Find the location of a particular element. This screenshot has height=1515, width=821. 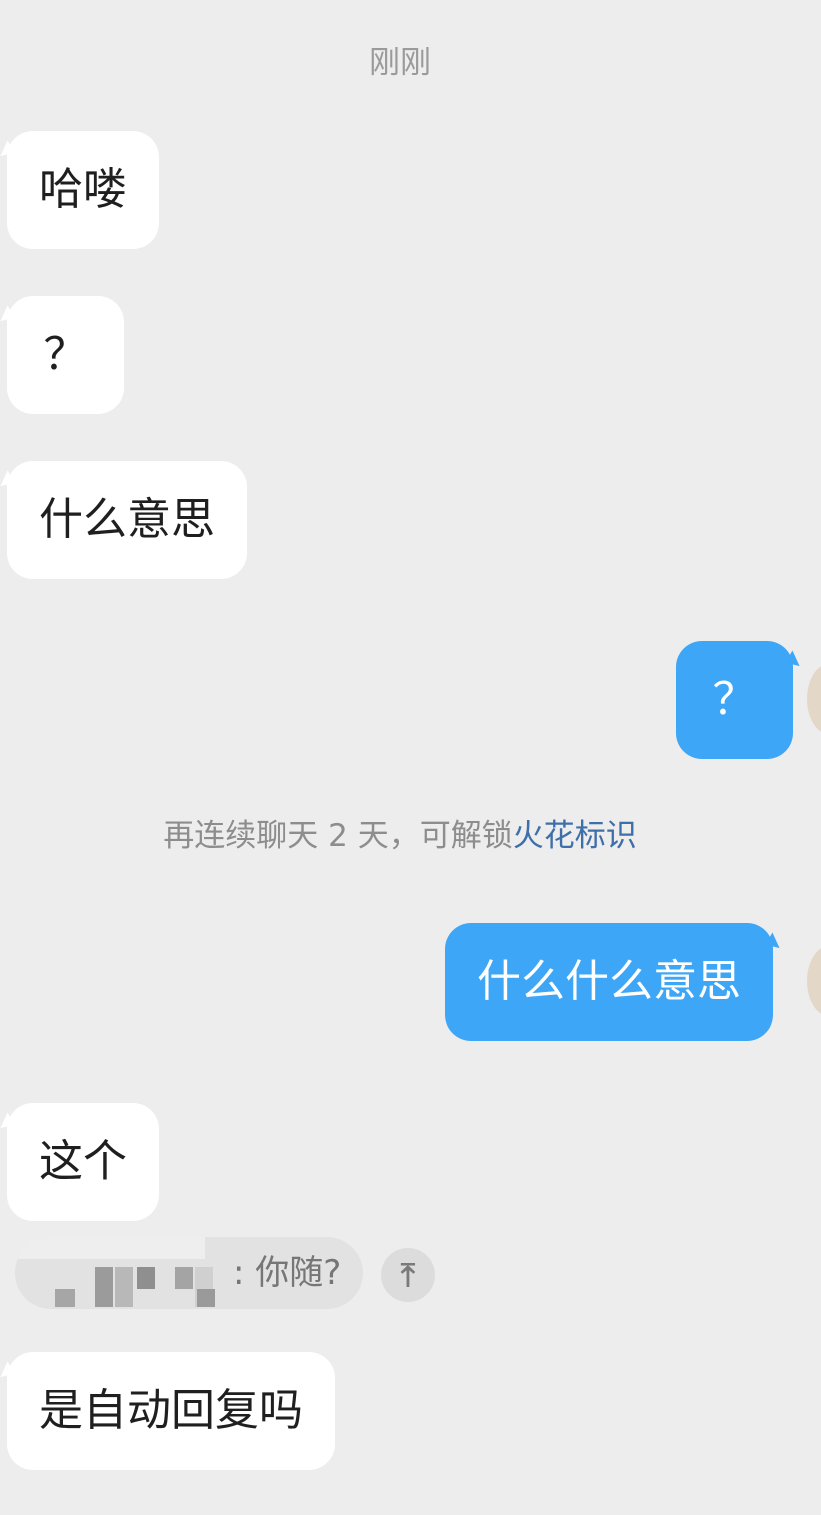

redacted-name-mosaic is located at coordinates (122, 1273).